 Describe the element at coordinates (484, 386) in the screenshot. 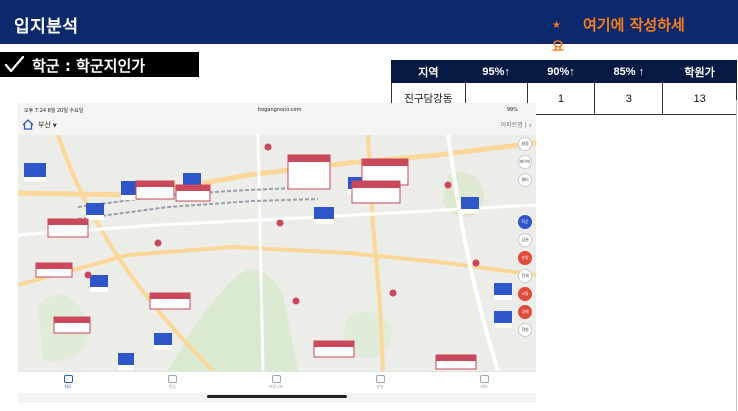

I see `nav-label: 마이` at that location.